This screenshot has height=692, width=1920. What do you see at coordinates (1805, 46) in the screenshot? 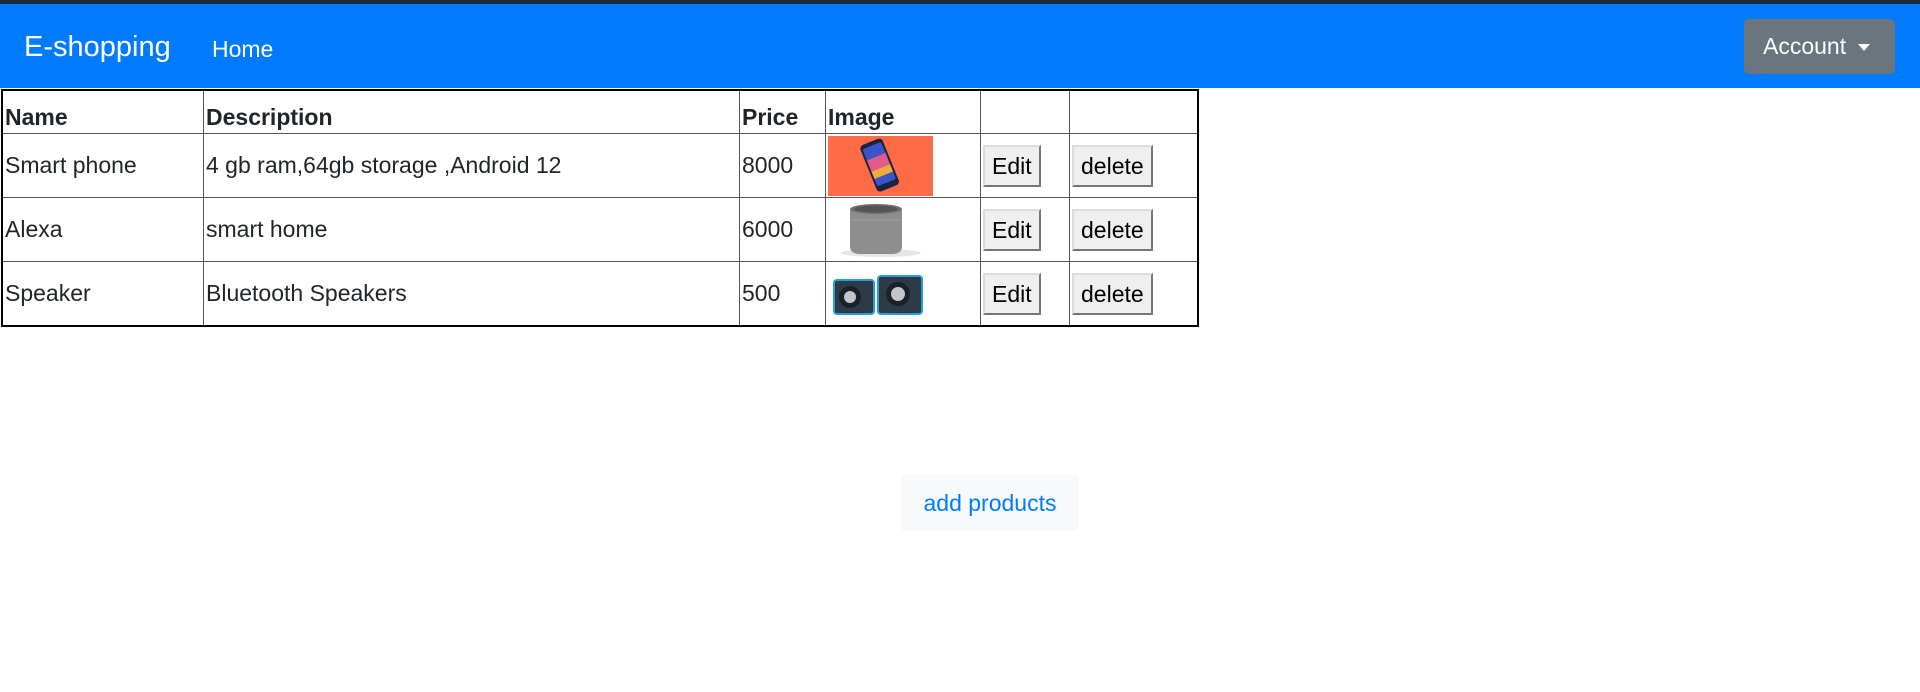
I see `account-label: Account` at bounding box center [1805, 46].